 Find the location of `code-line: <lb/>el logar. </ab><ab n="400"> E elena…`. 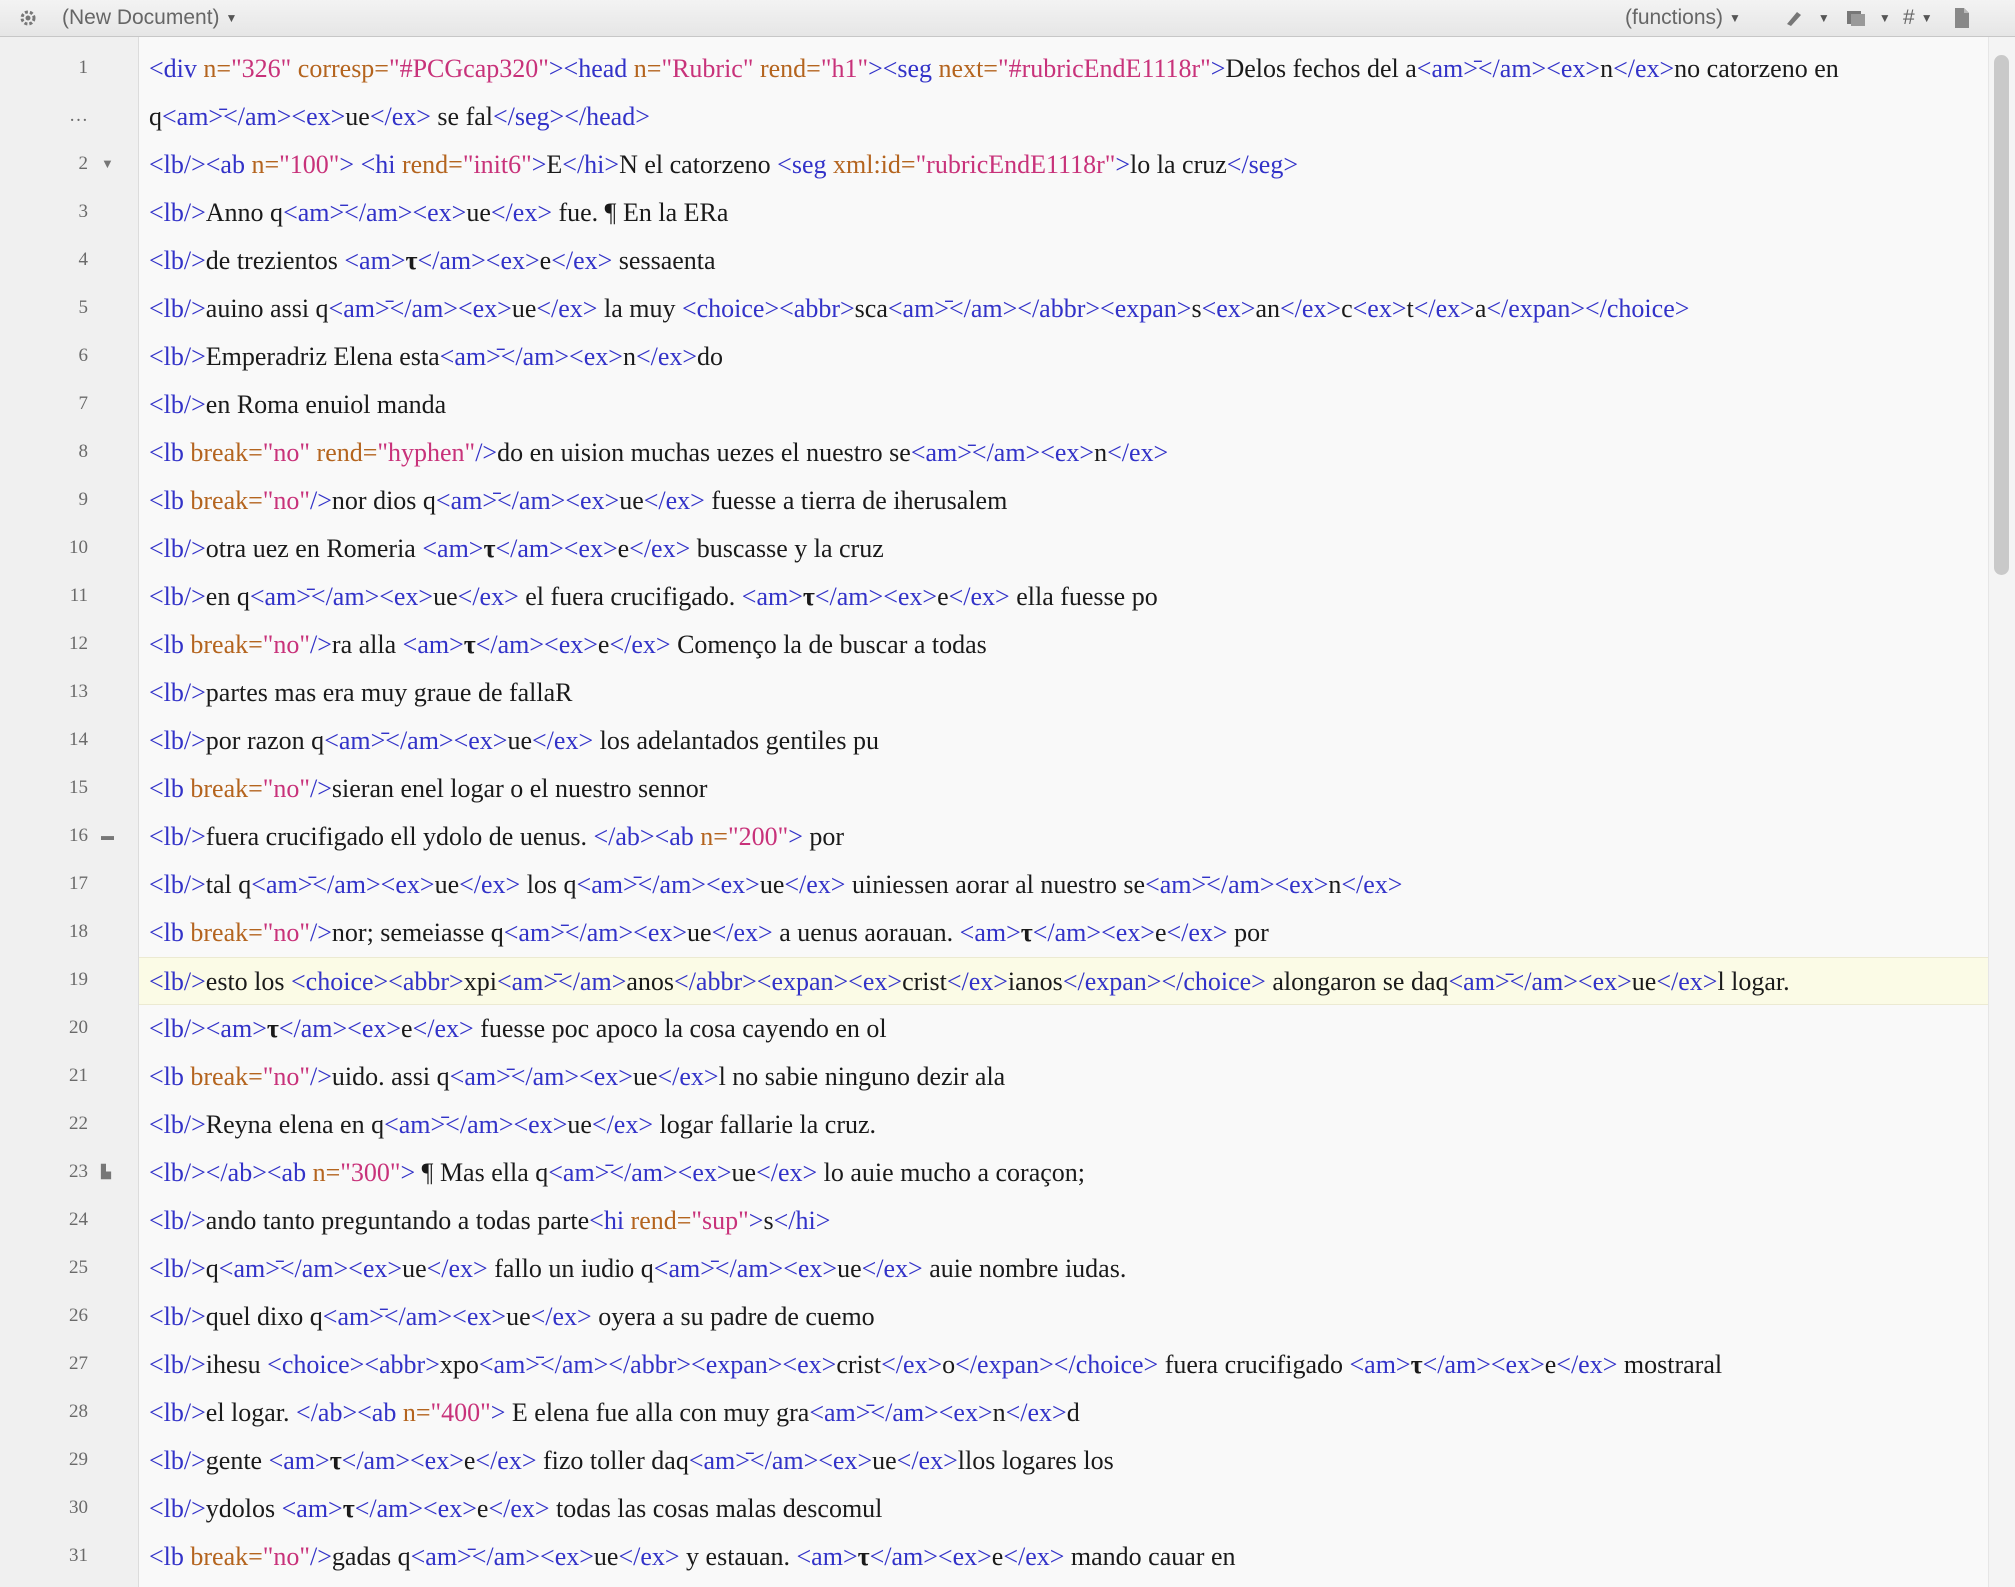

code-line: <lb/>el logar. </ab><ab n="400"> E elena… is located at coordinates (1063, 1413).